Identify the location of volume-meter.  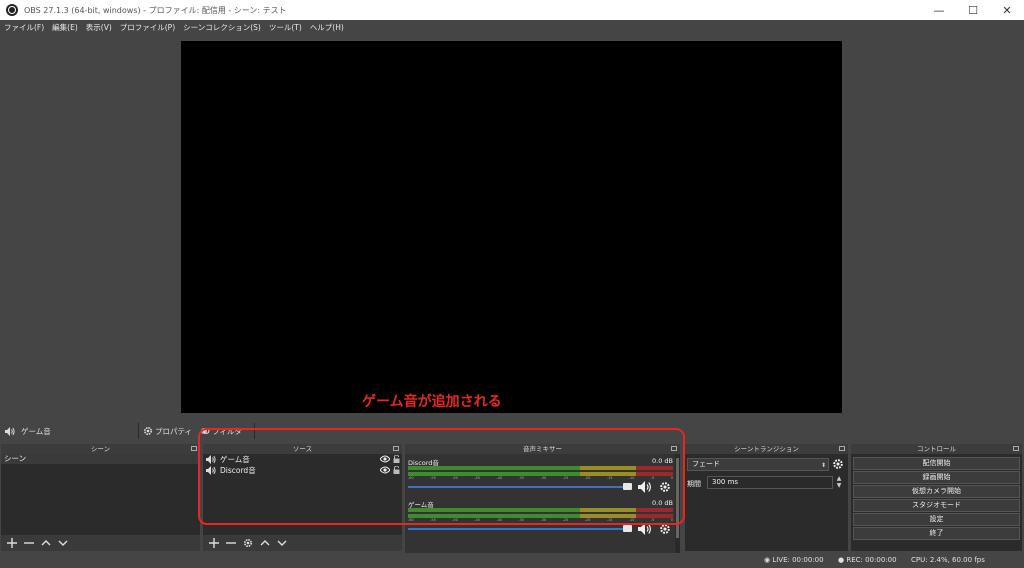
(540, 510).